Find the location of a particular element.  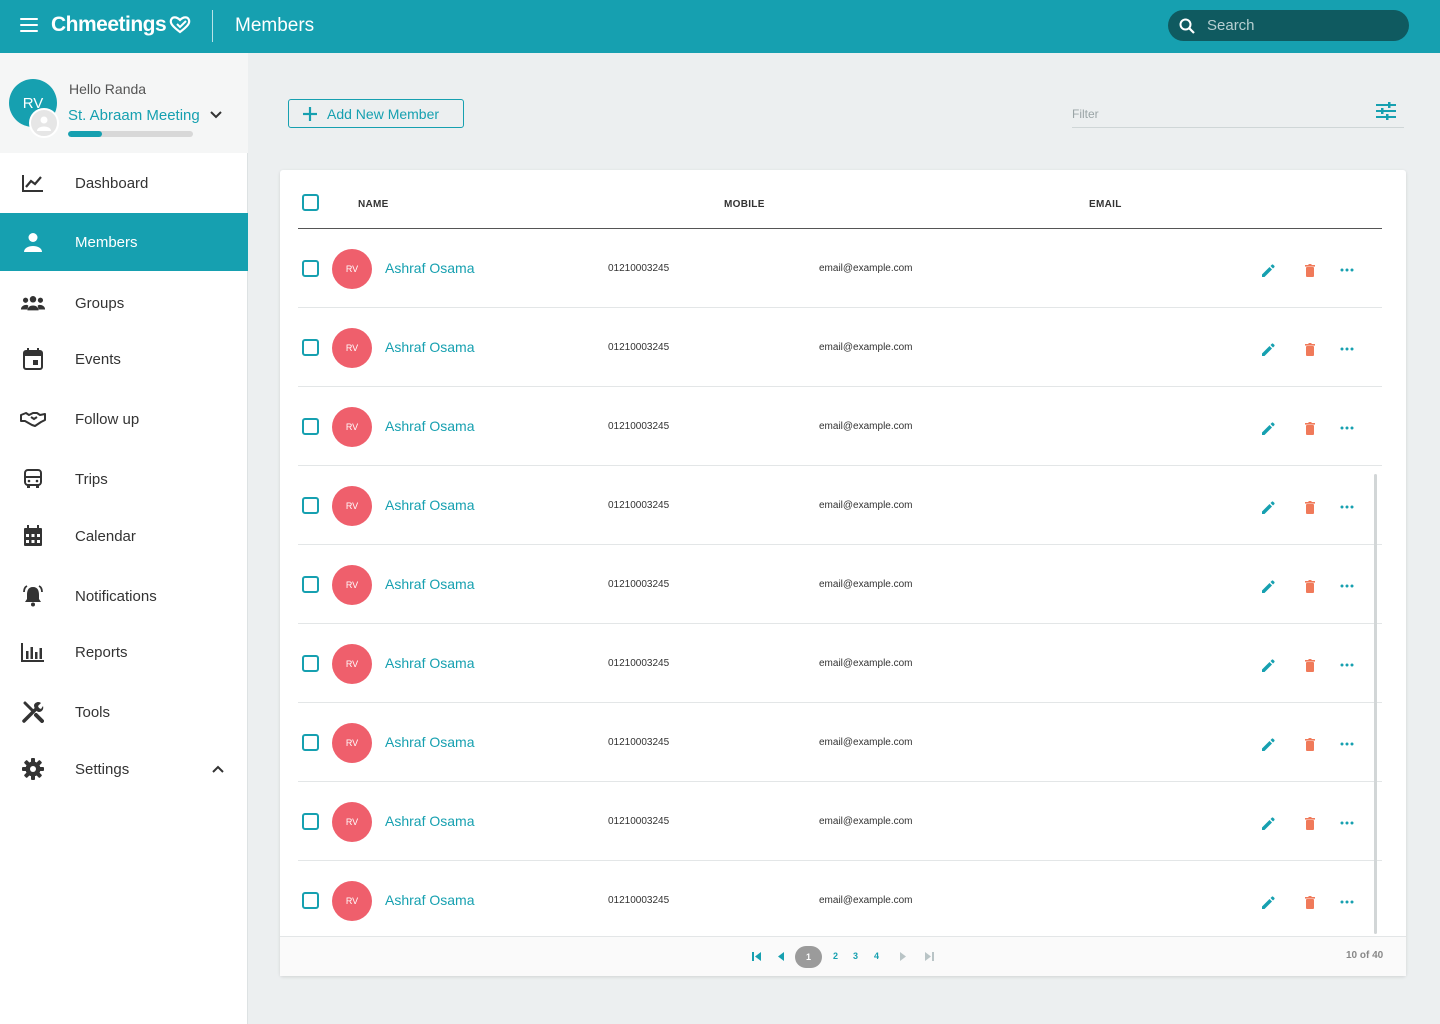

sidebar-item-groups: Groups is located at coordinates (124, 303).